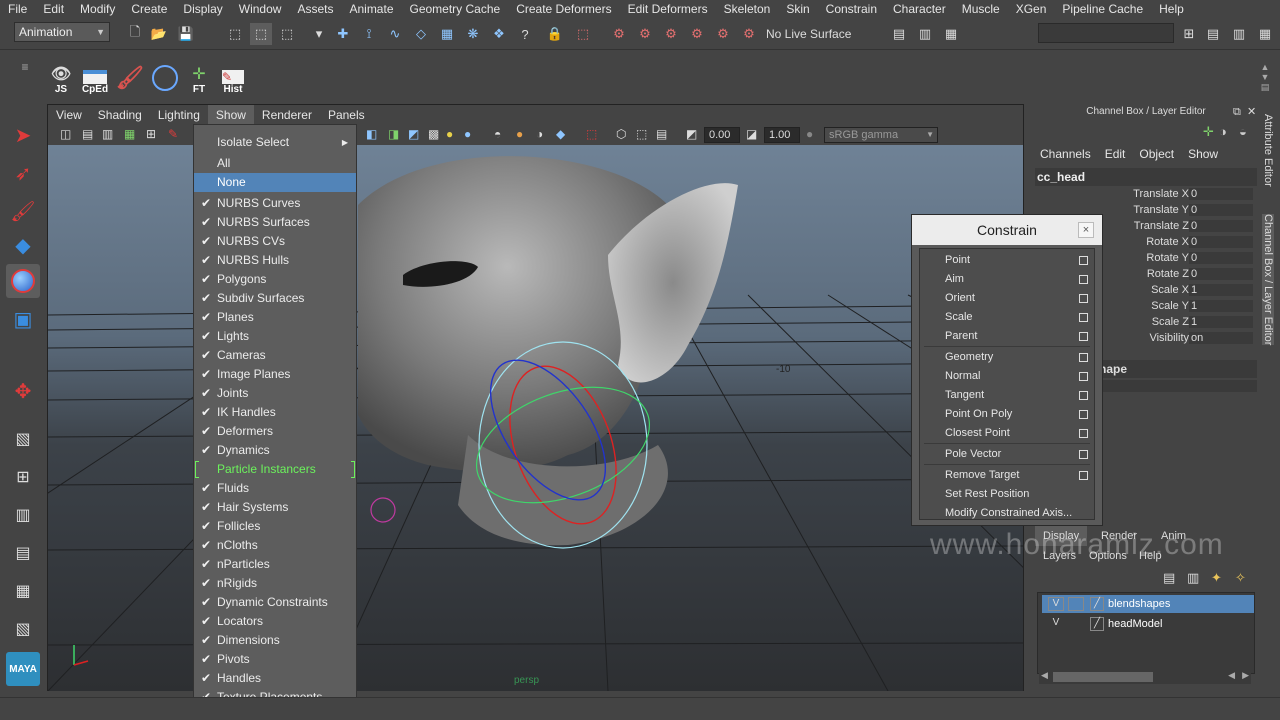 This screenshot has width=1280, height=720. What do you see at coordinates (899, 34) in the screenshot?
I see `show-hide-attribute-editor-icon: ▤` at bounding box center [899, 34].